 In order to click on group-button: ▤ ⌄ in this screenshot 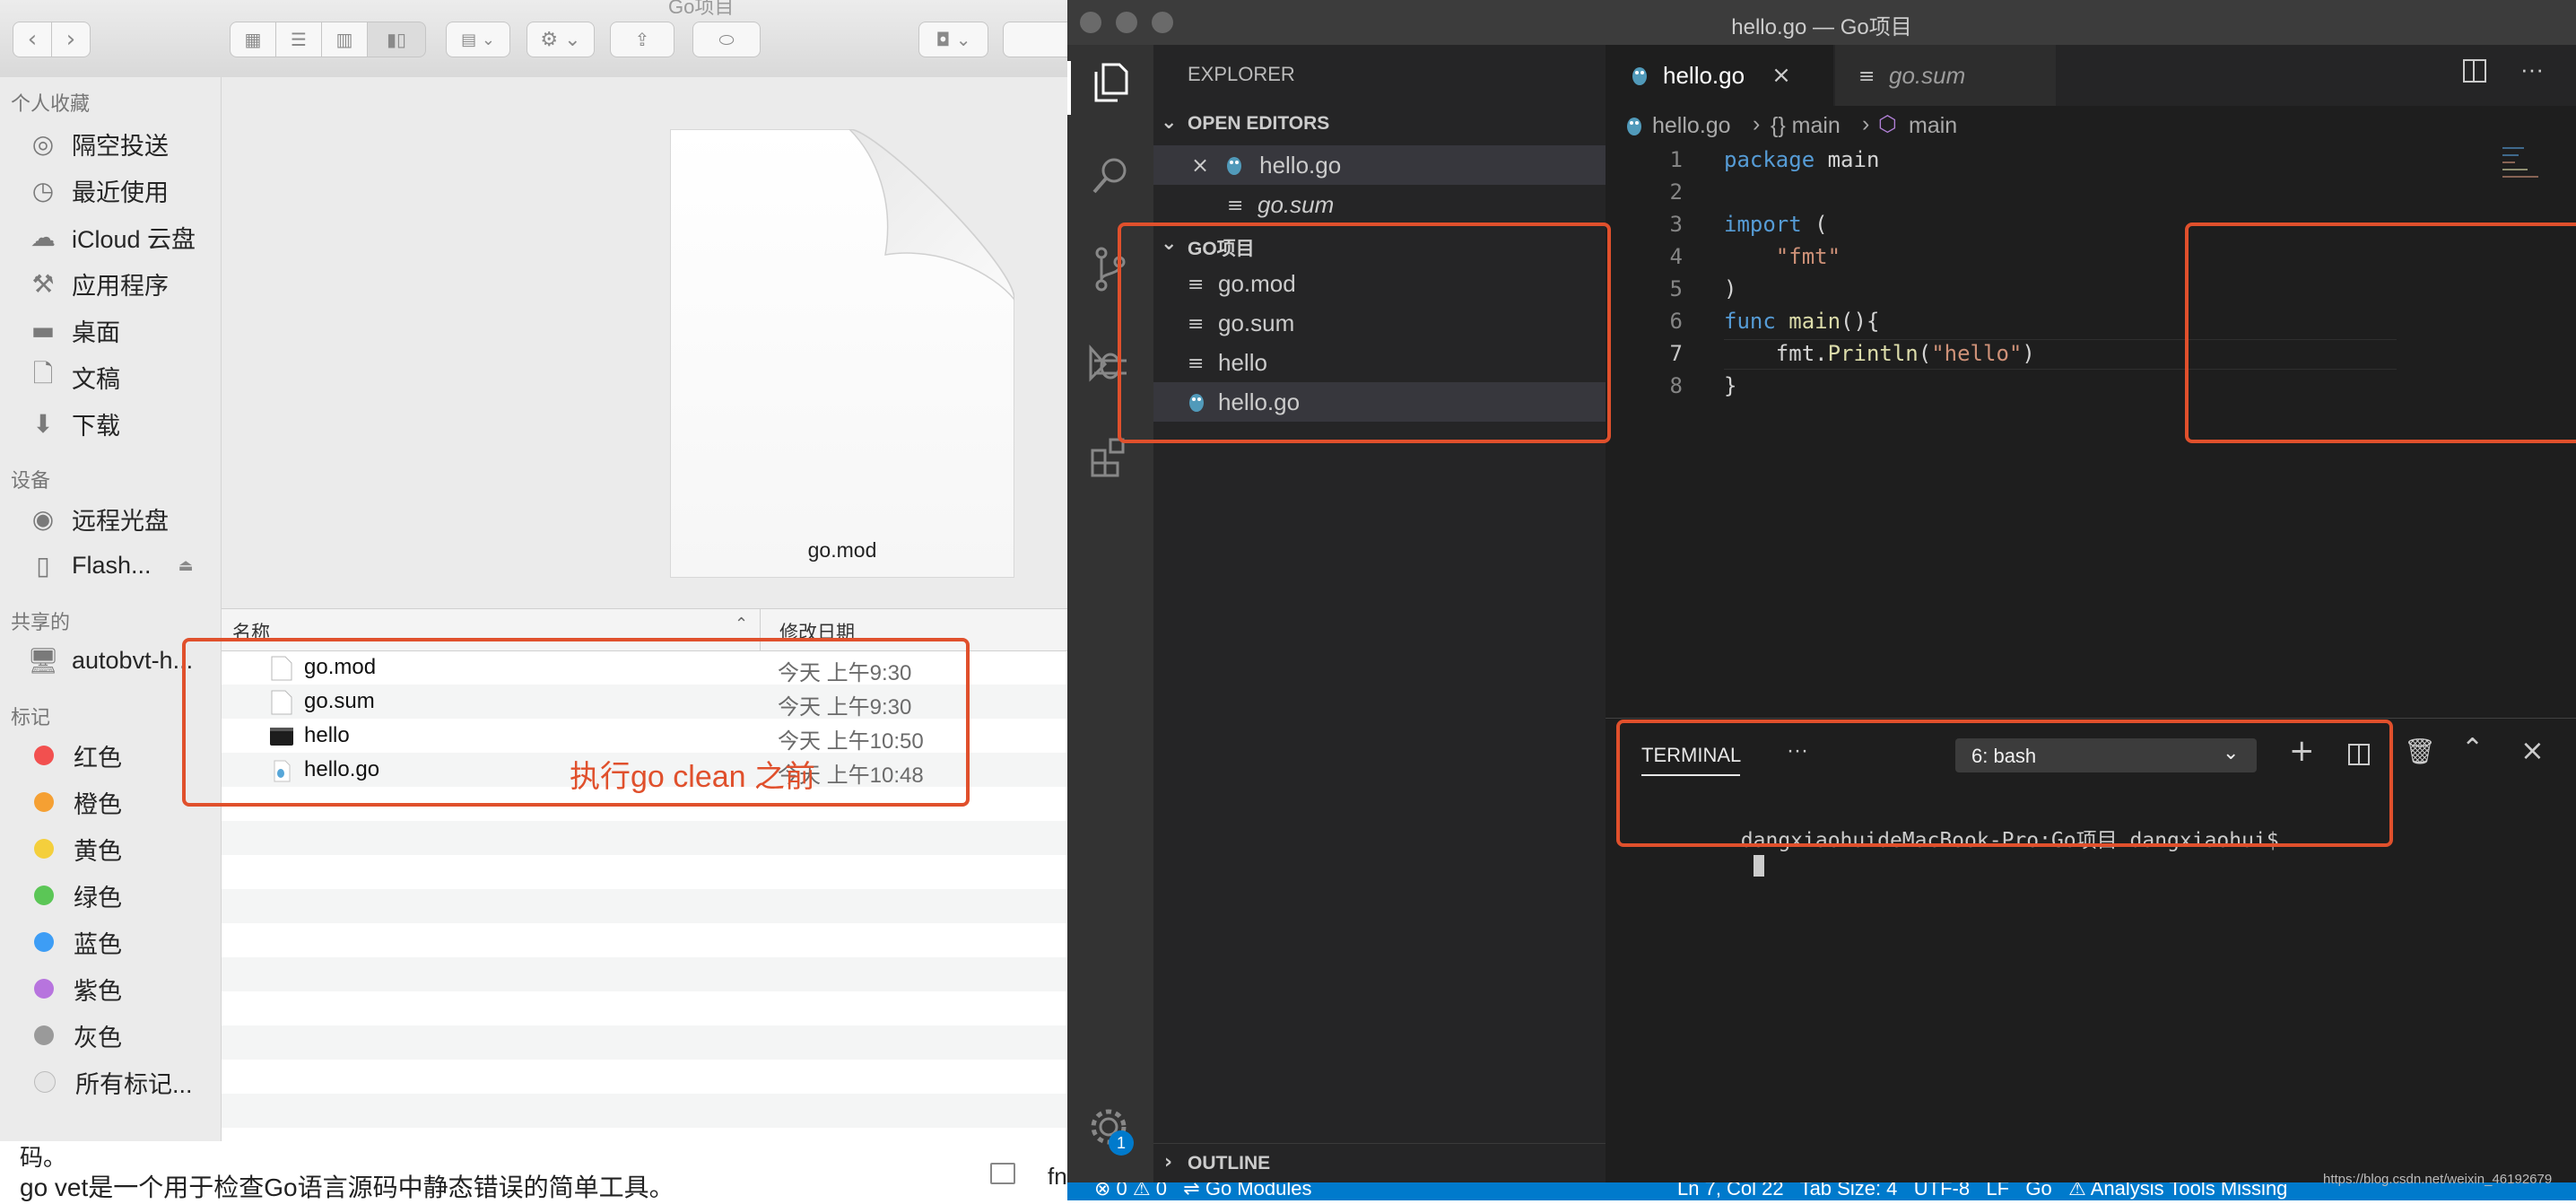, I will do `click(478, 39)`.